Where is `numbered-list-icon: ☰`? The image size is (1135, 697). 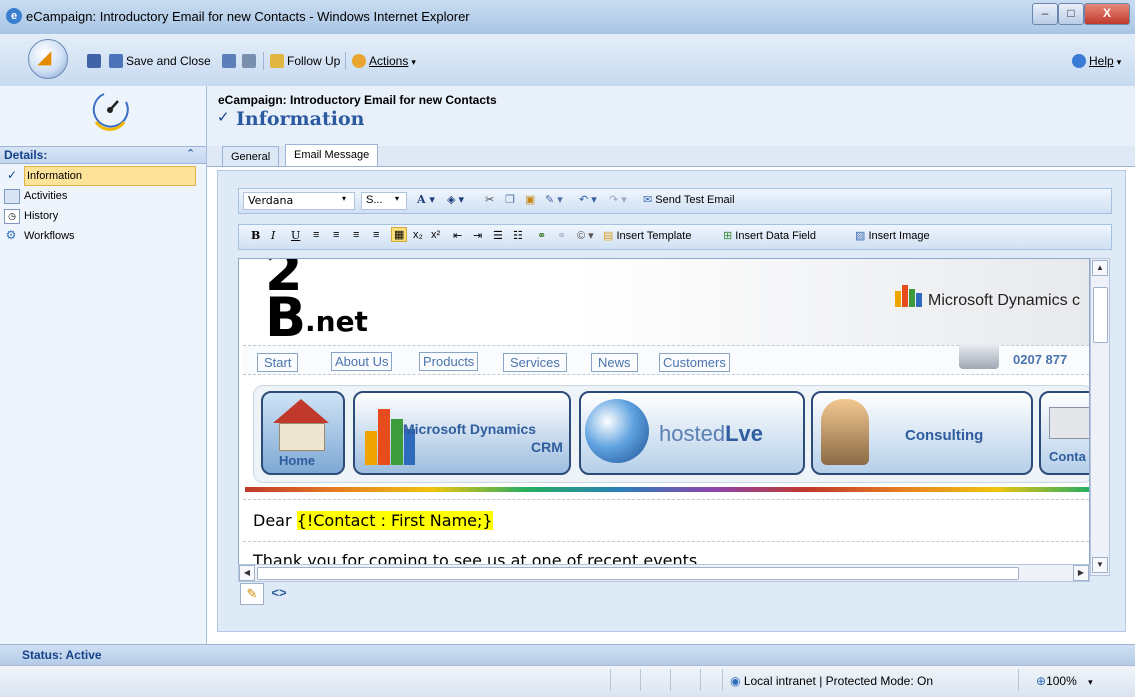 numbered-list-icon: ☰ is located at coordinates (498, 235).